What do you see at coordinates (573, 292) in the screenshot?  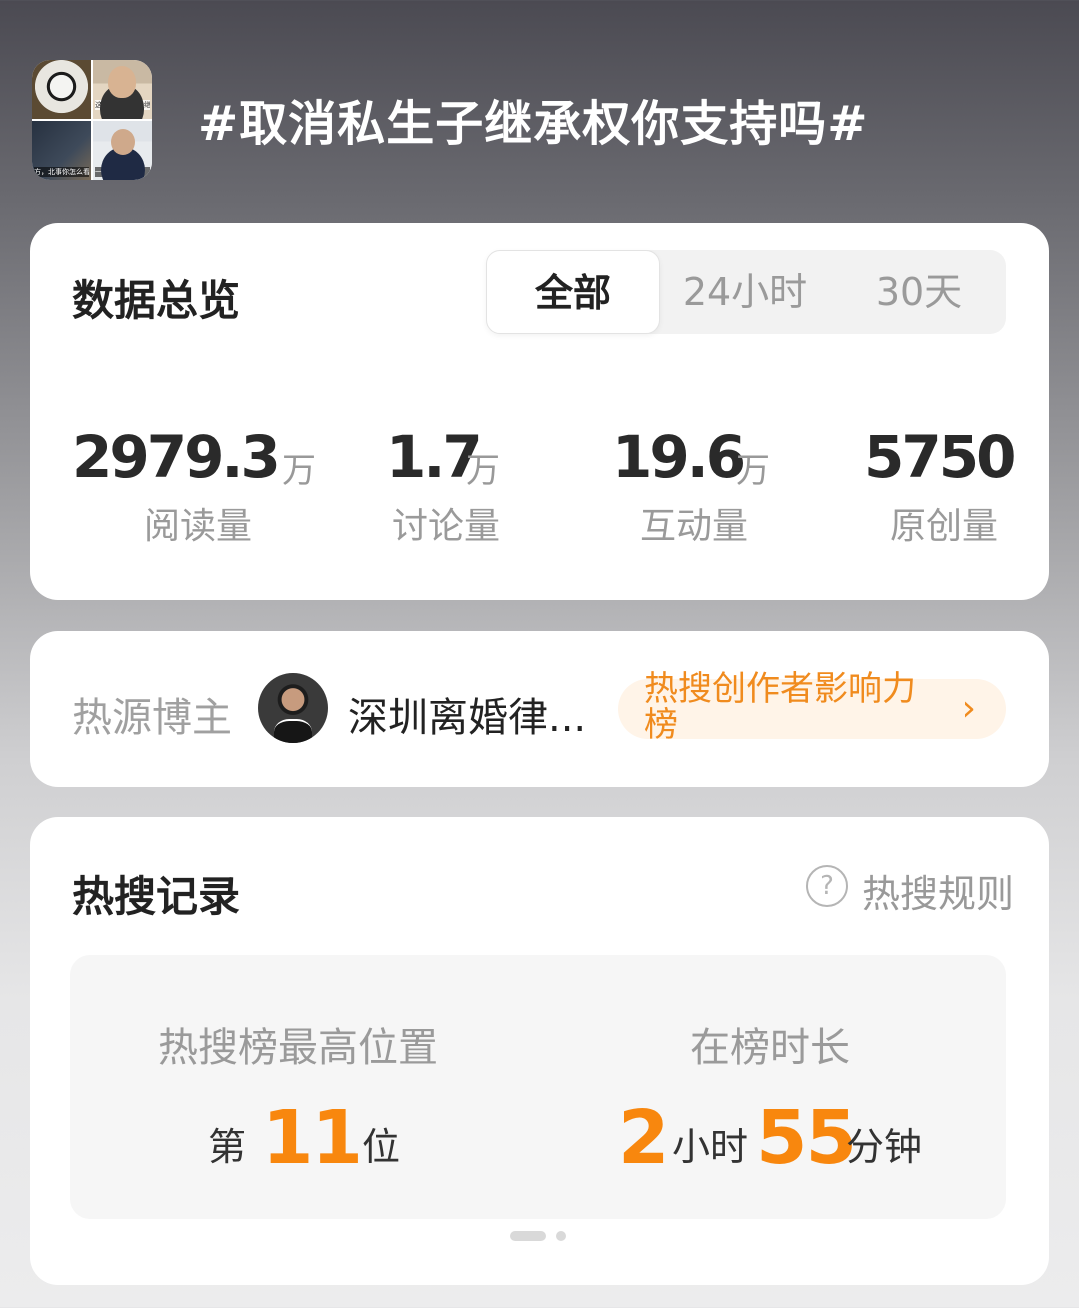 I see `tab-all: 全部` at bounding box center [573, 292].